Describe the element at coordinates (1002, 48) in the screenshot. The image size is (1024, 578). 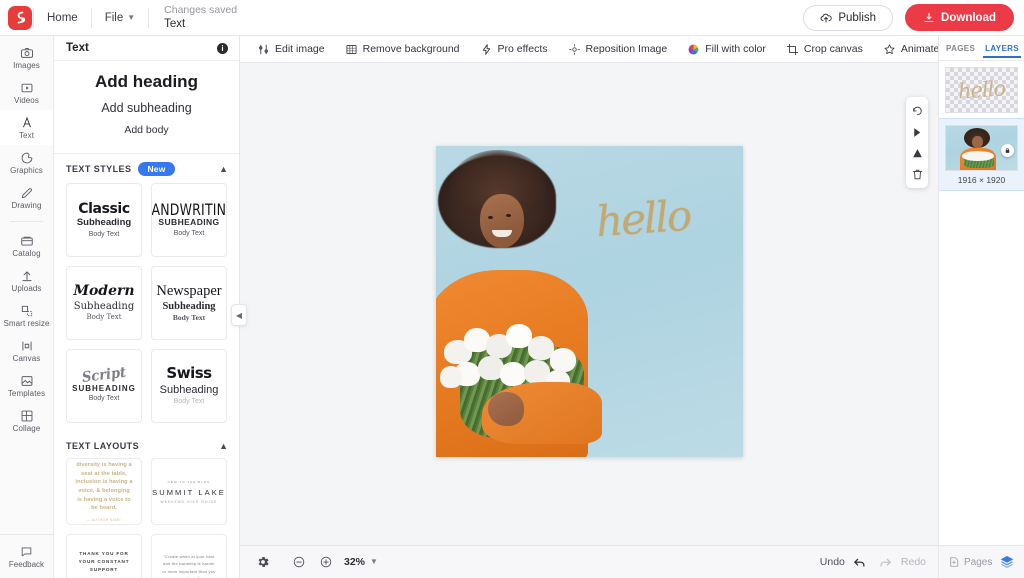
I see `tab-layers: LAYERS` at that location.